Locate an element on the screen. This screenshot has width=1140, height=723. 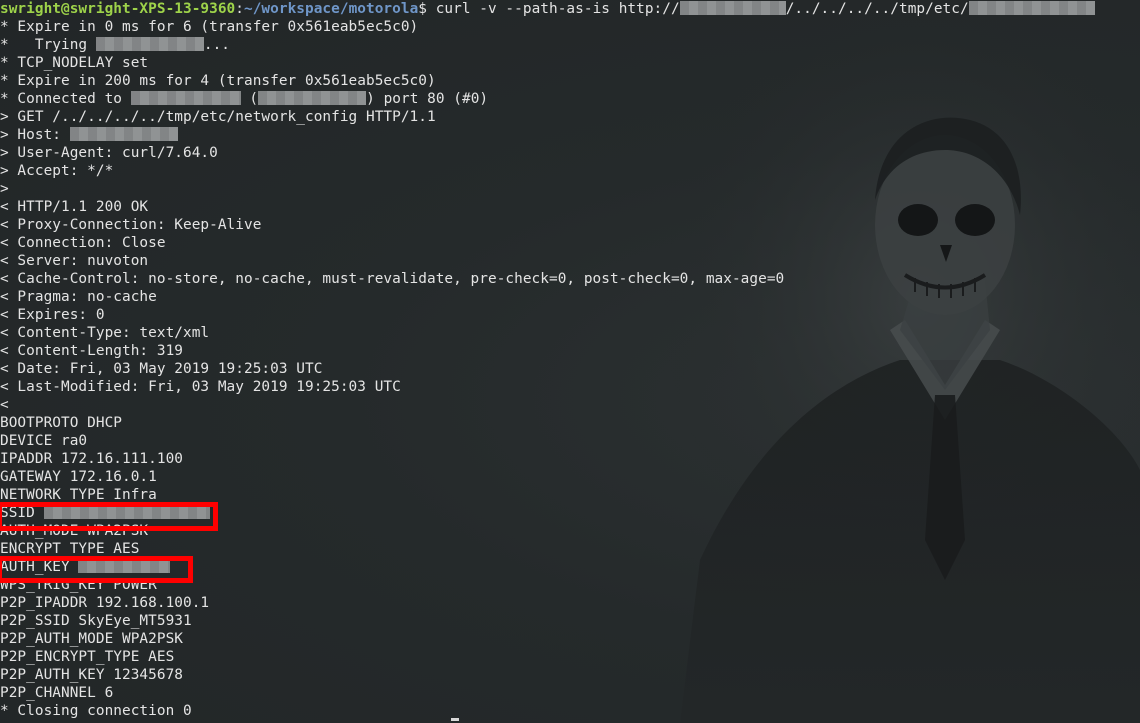
output-line: IPADDR 172.16.111.100 is located at coordinates (91, 459).